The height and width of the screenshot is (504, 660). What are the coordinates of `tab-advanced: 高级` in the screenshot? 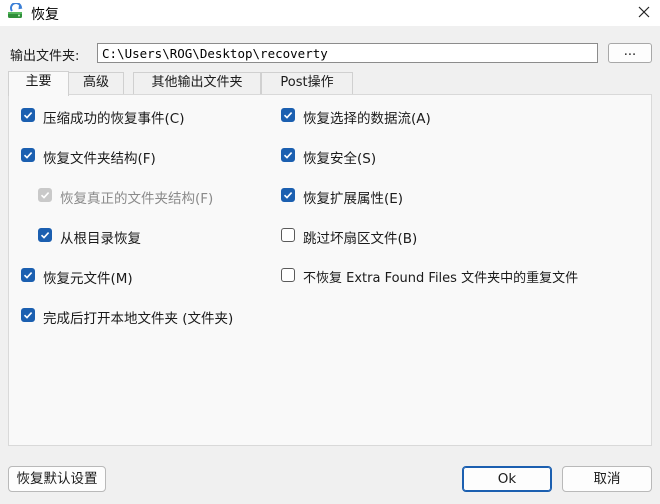 It's located at (96, 83).